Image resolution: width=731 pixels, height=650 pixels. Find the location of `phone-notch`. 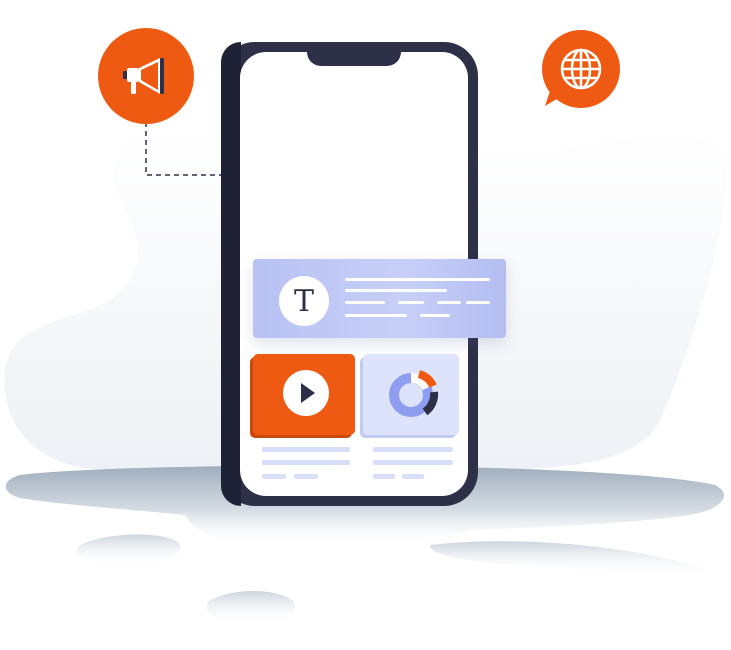

phone-notch is located at coordinates (354, 56).